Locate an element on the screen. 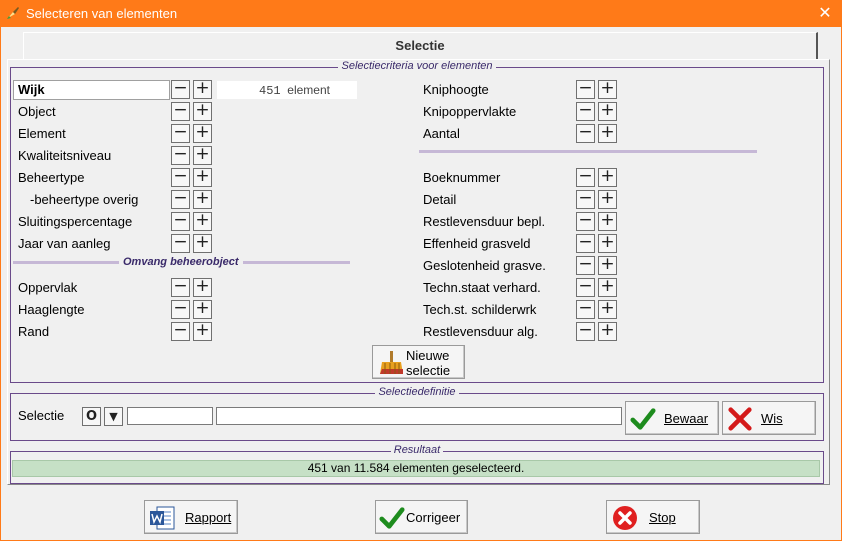 Image resolution: width=842 pixels, height=541 pixels. corrigeer-button: Corrigeer is located at coordinates (421, 517).